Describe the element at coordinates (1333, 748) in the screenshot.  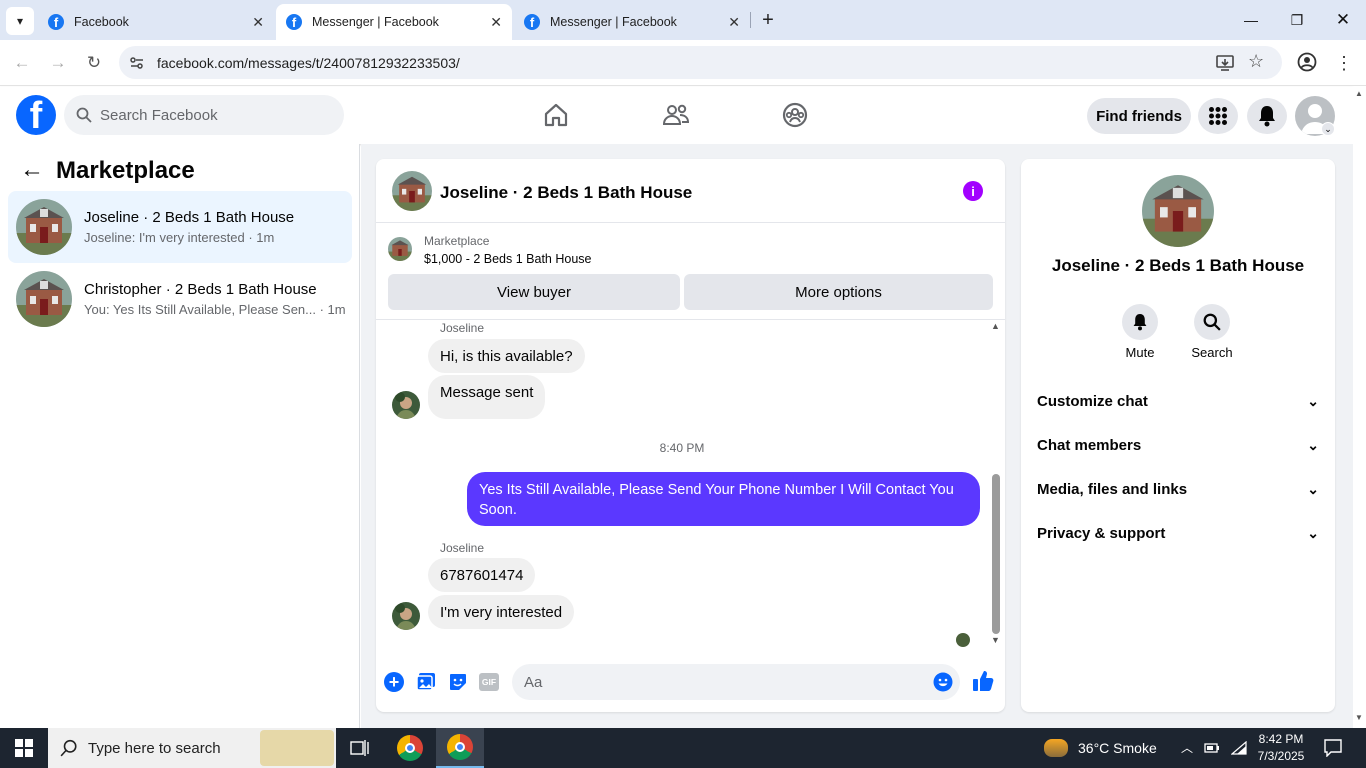
I see `notification-center-icon` at that location.